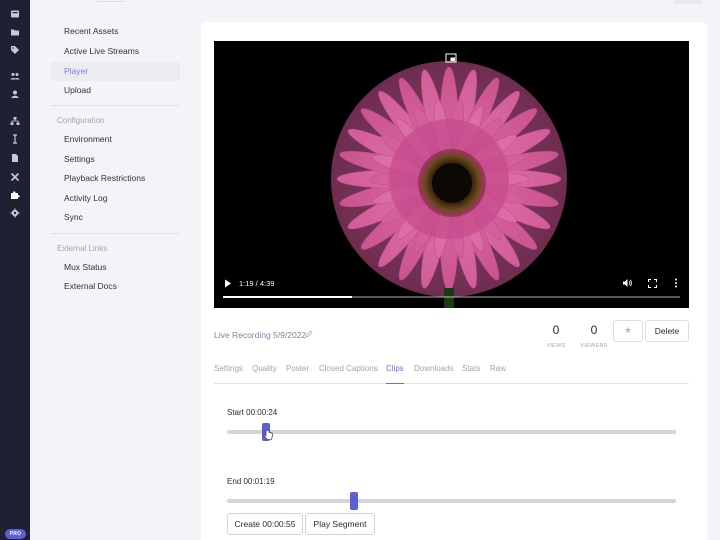  Describe the element at coordinates (288, 297) in the screenshot. I see `video-progress-fill` at that location.